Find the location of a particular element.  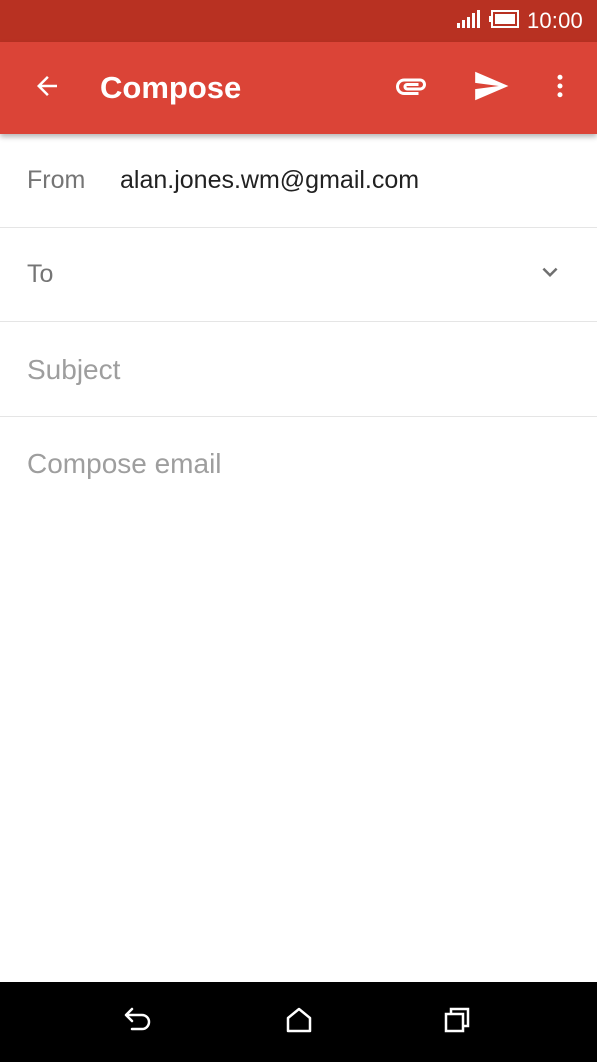

nav-home-icon is located at coordinates (299, 1022).